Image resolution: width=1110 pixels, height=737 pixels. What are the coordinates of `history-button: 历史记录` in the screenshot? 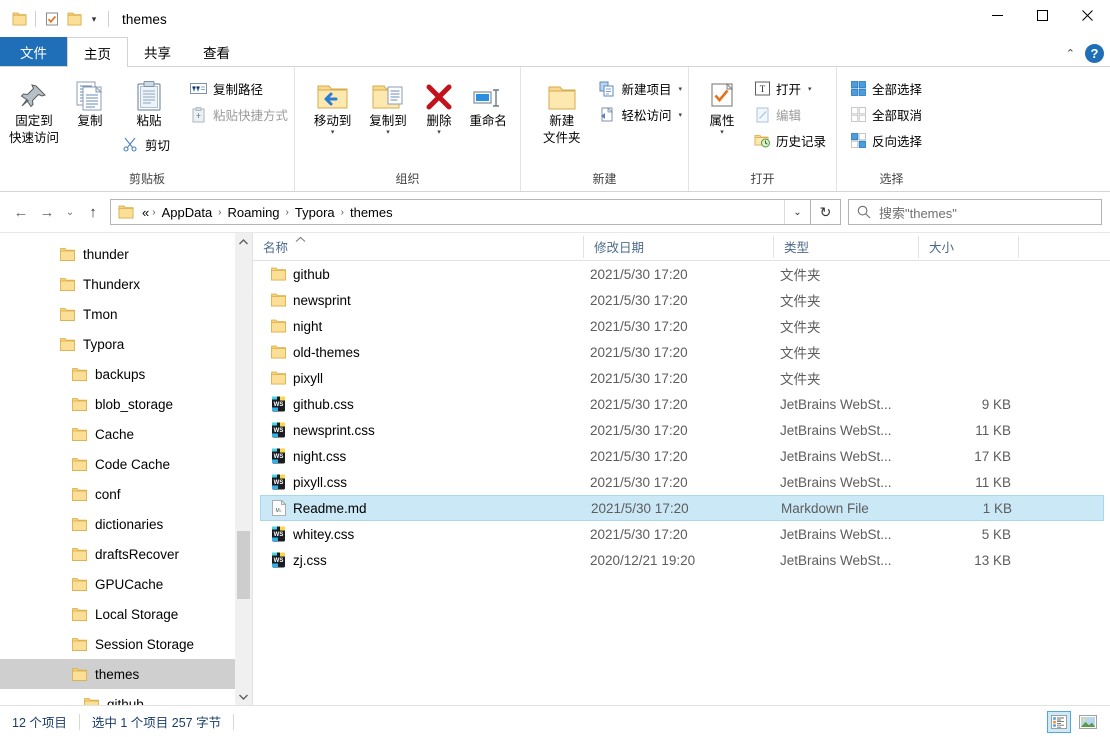 It's located at (789, 140).